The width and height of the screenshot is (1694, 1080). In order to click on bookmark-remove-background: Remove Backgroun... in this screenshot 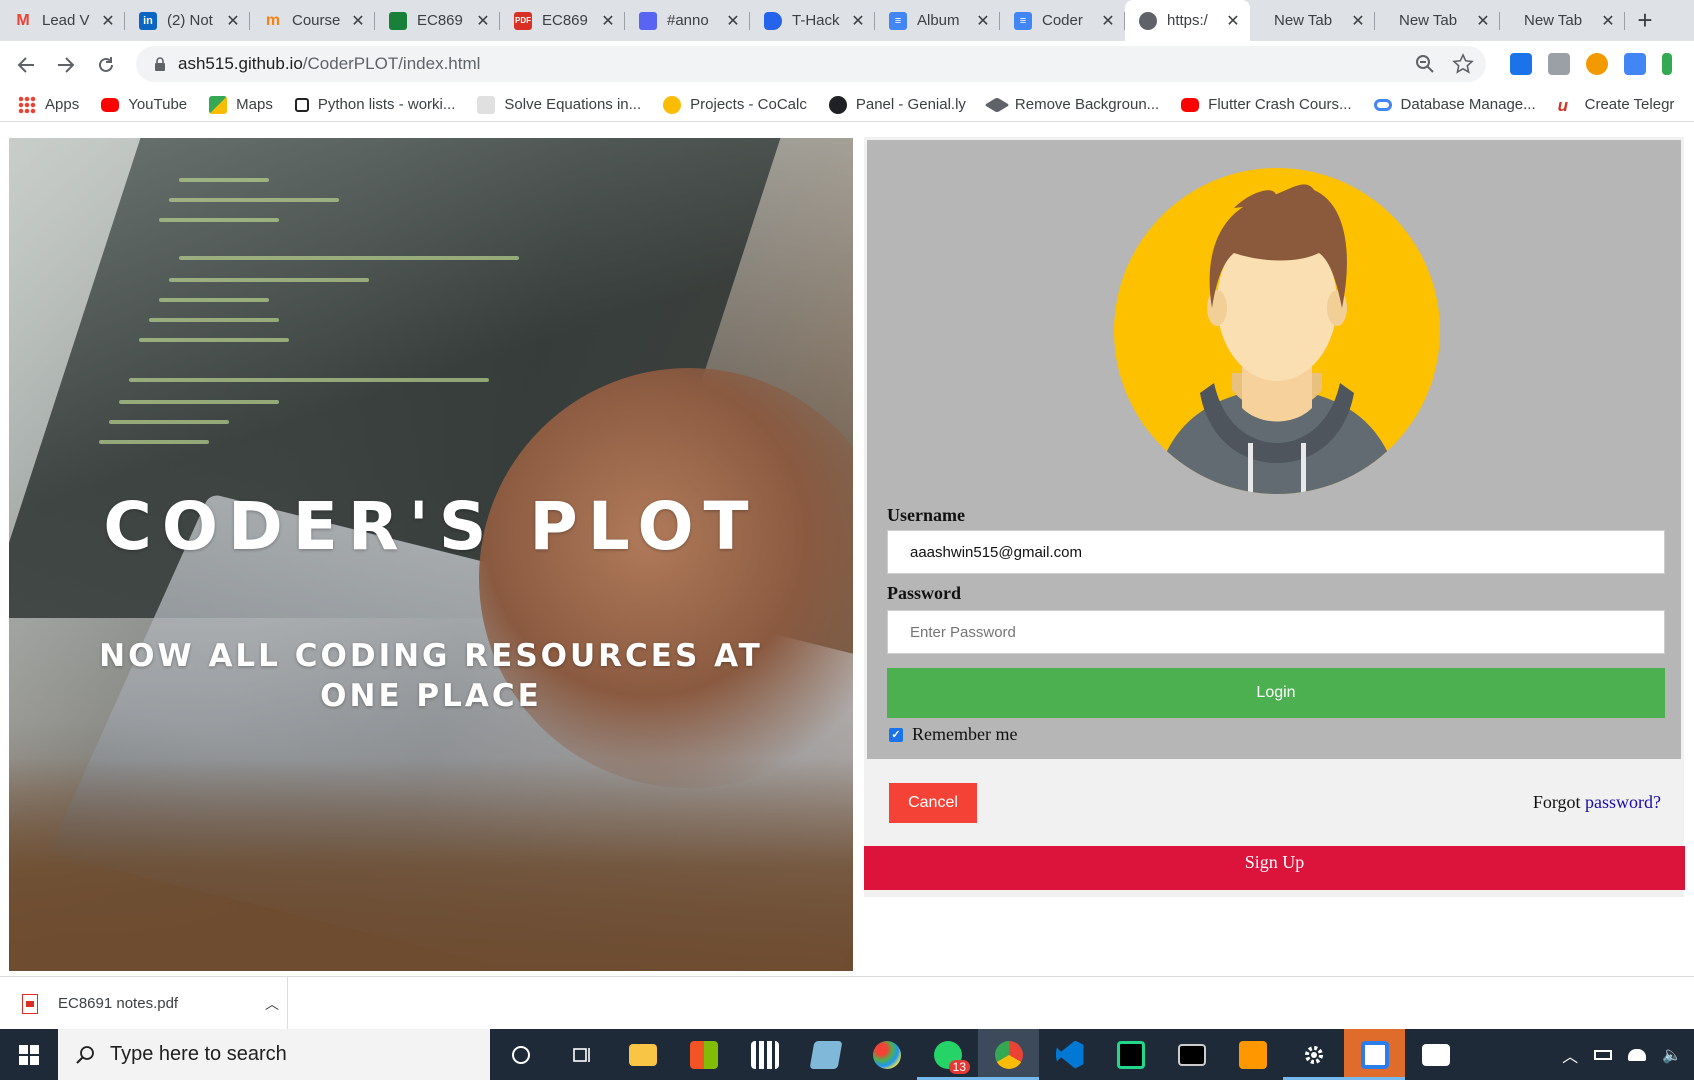, I will do `click(1072, 105)`.